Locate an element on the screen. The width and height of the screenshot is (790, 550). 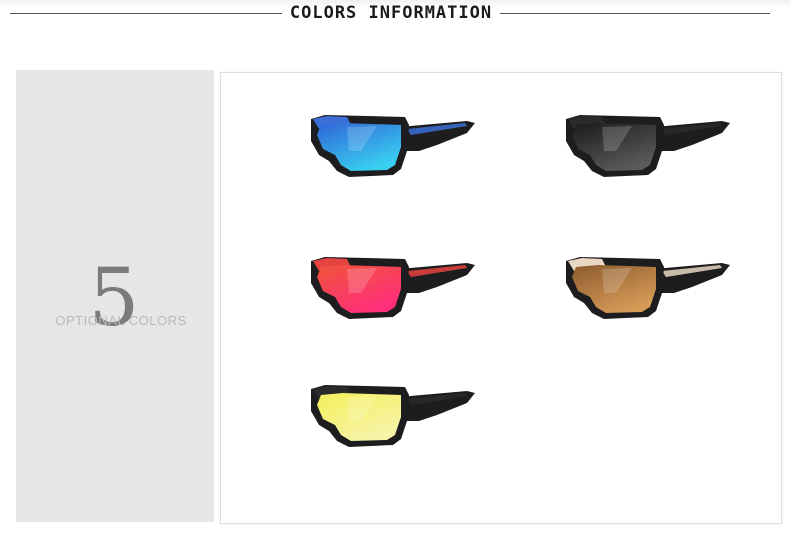
color-option-black is located at coordinates (648, 147).